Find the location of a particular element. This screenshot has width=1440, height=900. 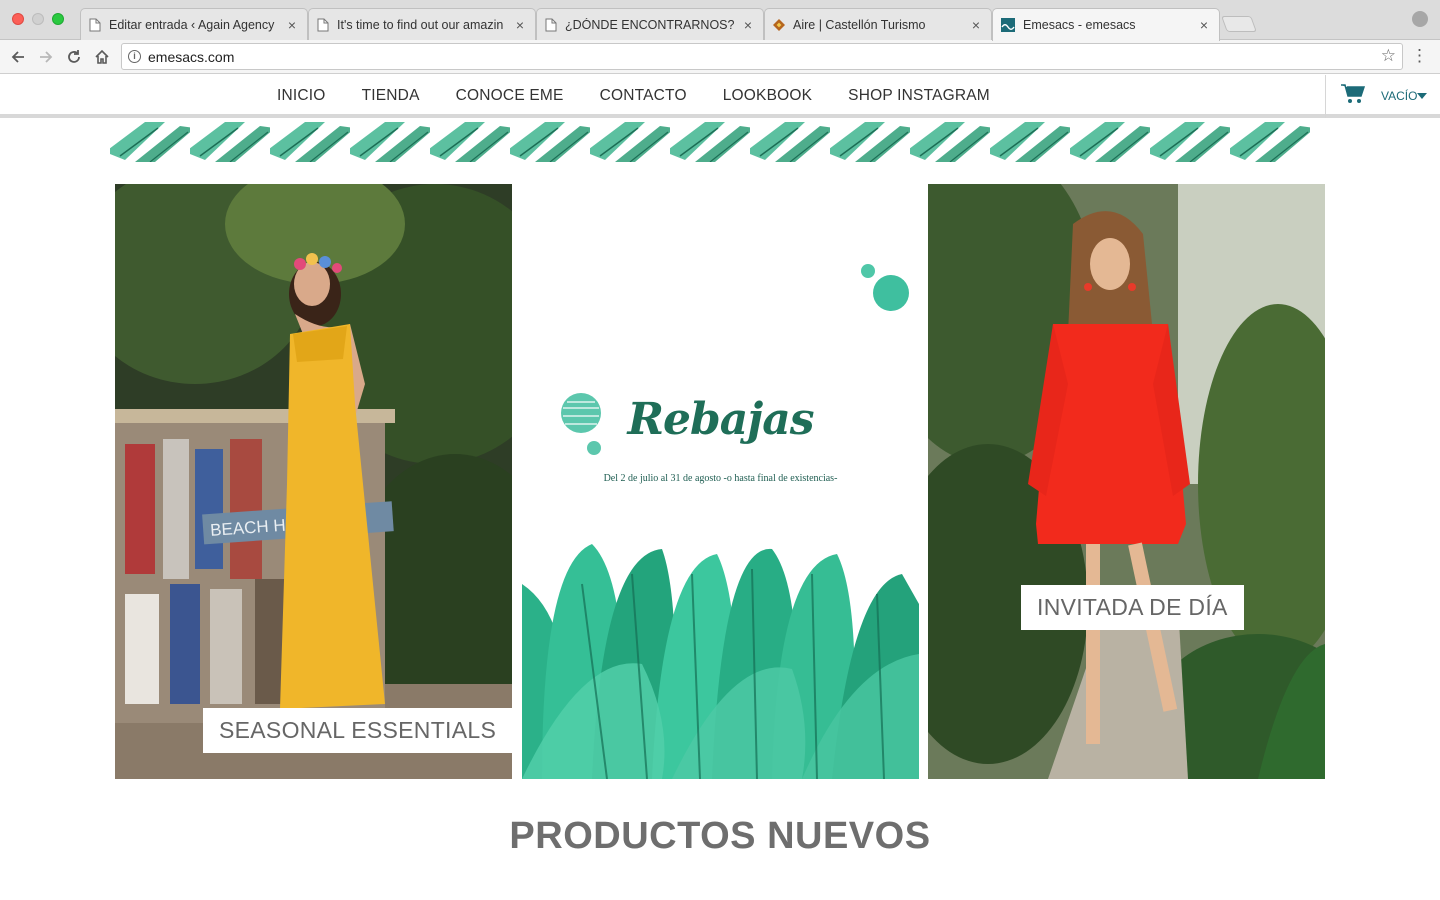

browser-menu-icon: ⋮ is located at coordinates (1419, 56).